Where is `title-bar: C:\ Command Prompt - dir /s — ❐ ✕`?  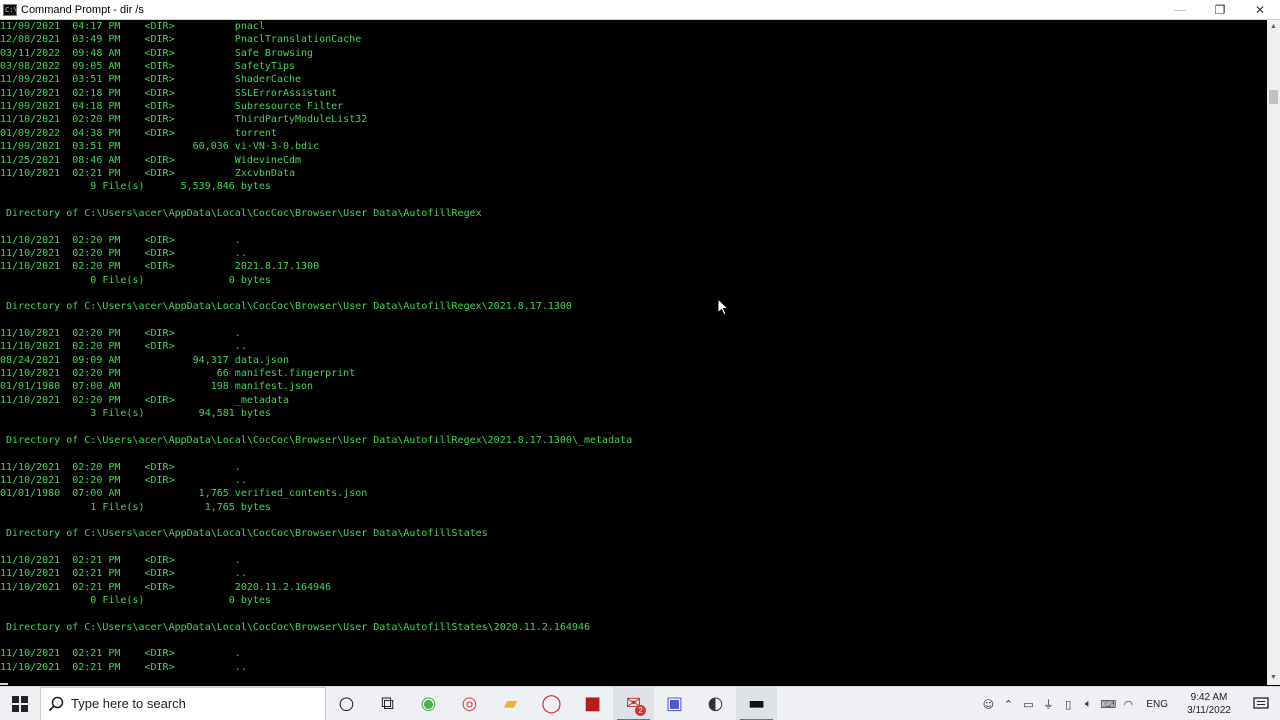
title-bar: C:\ Command Prompt - dir /s — ❐ ✕ is located at coordinates (640, 10).